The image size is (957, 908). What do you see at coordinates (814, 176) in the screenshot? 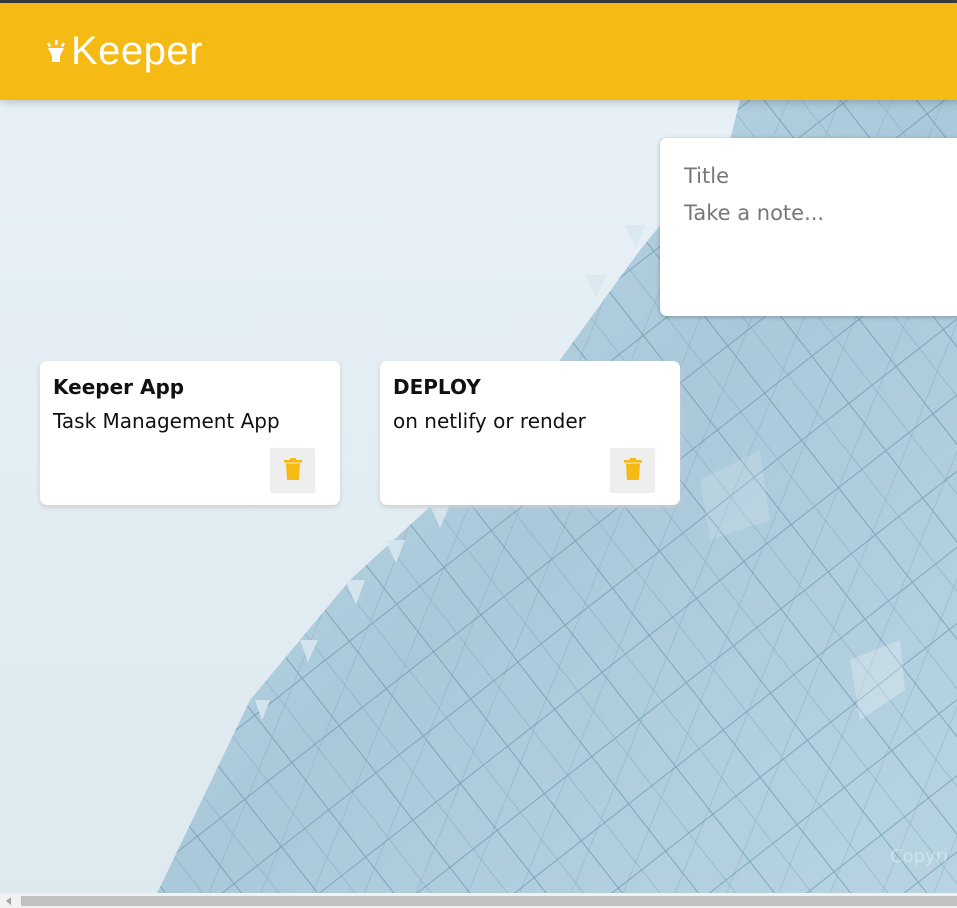
I see `note-title-input` at bounding box center [814, 176].